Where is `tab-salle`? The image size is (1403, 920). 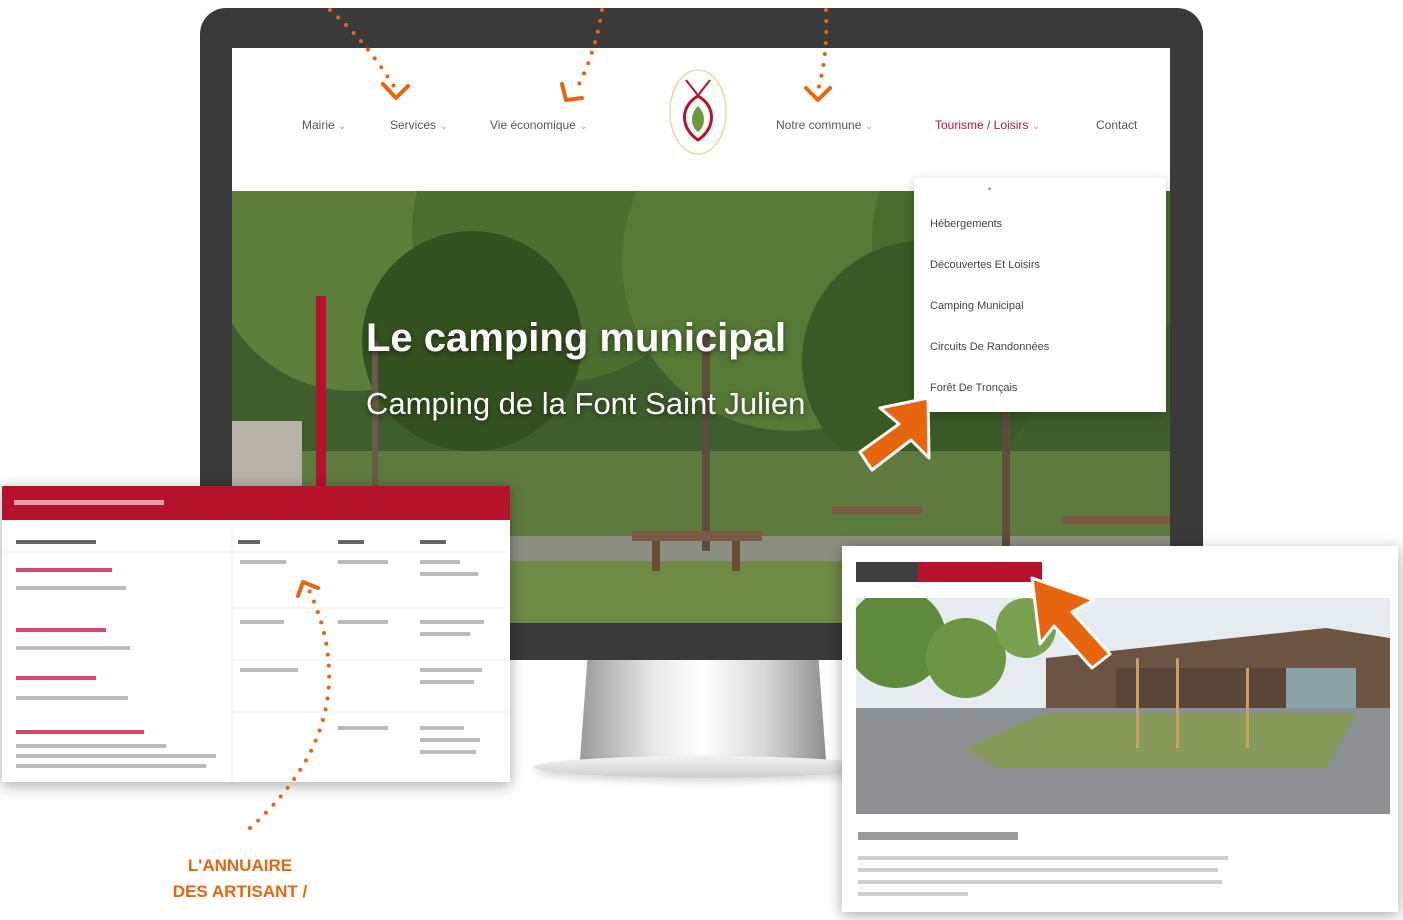 tab-salle is located at coordinates (980, 572).